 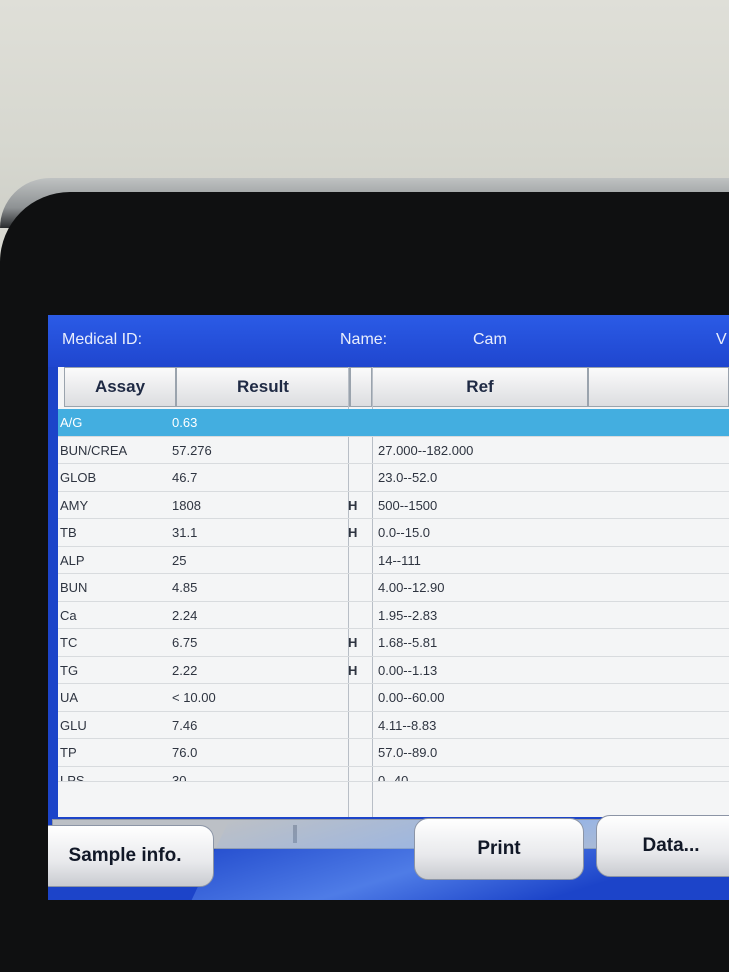 I want to click on assay-result: 1808, so click(x=186, y=505).